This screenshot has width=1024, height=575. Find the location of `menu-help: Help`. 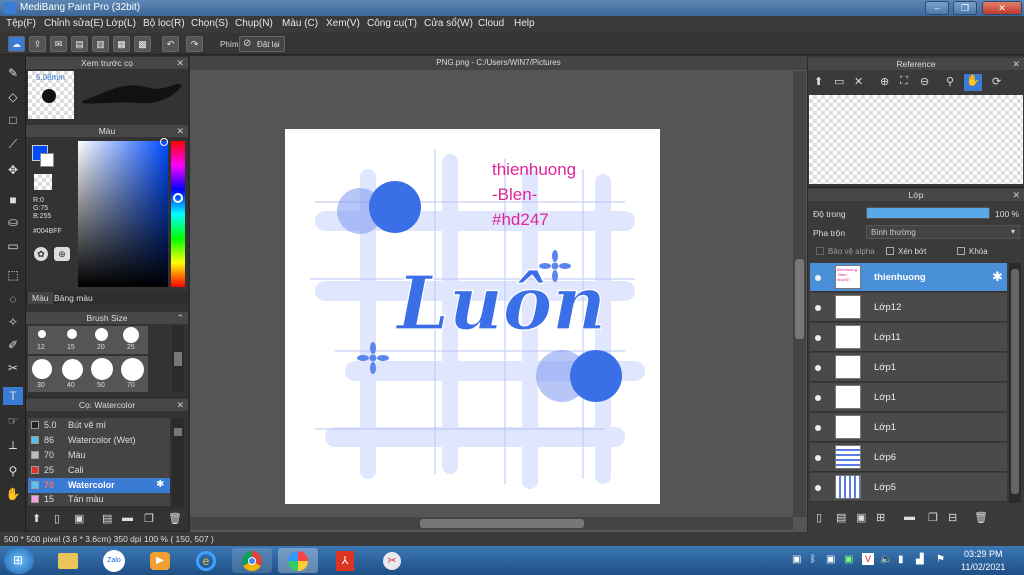

menu-help: Help is located at coordinates (524, 23).